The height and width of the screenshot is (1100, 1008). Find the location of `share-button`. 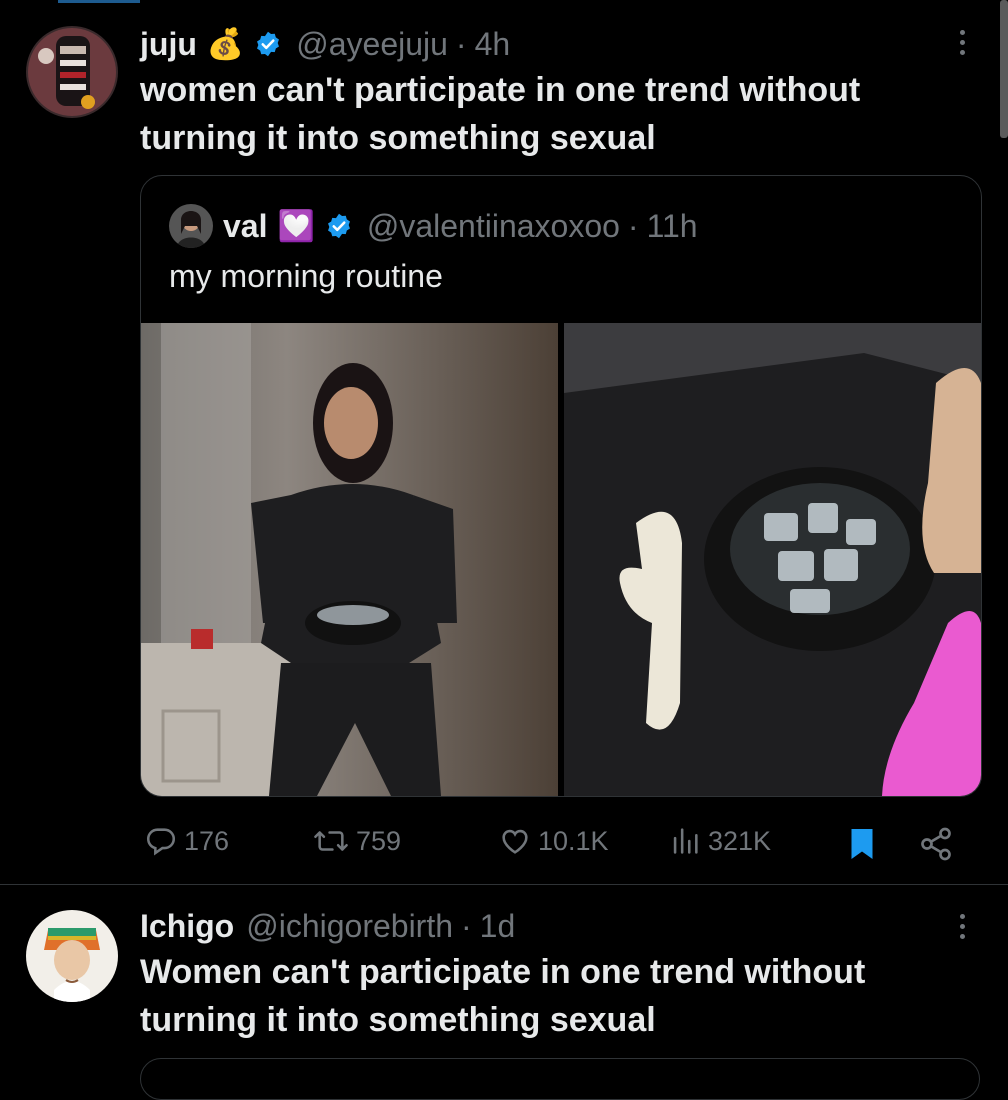

share-button is located at coordinates (936, 844).